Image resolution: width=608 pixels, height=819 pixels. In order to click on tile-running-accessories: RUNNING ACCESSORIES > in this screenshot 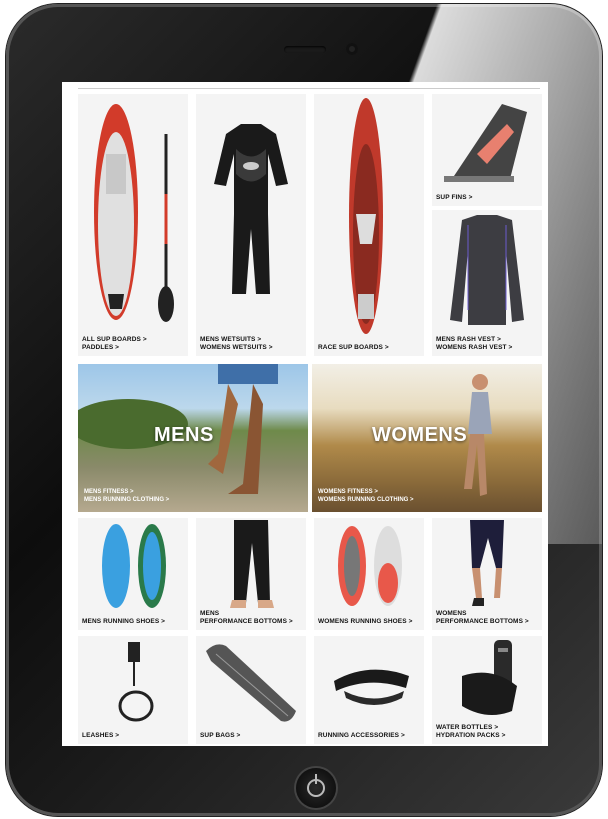, I will do `click(369, 690)`.